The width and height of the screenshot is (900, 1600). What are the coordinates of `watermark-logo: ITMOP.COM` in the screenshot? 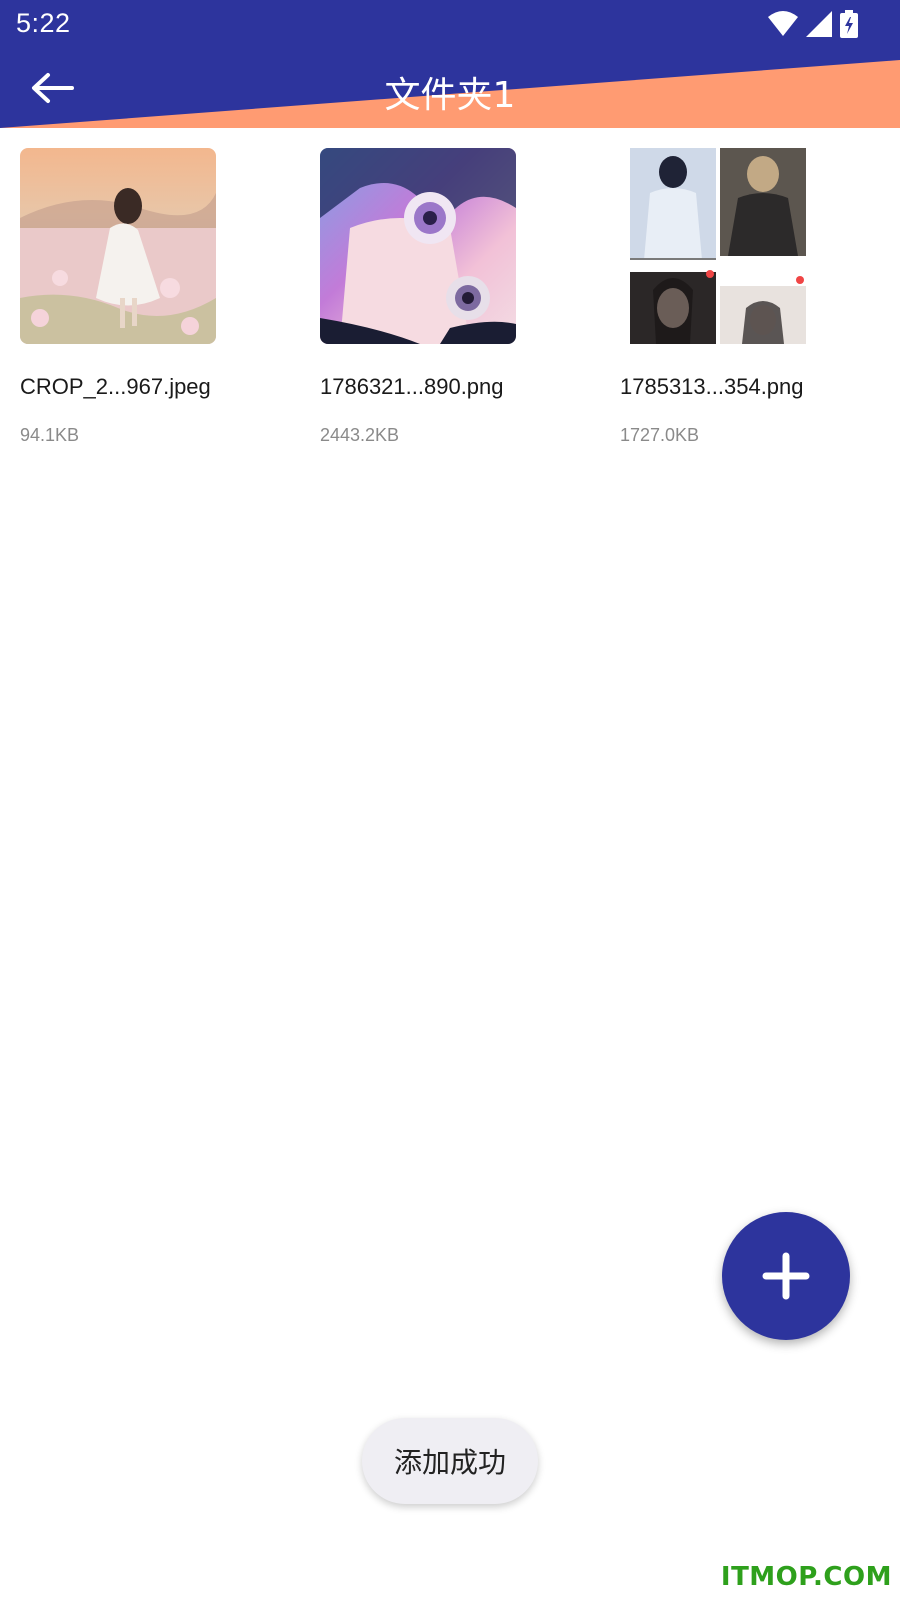 It's located at (806, 1577).